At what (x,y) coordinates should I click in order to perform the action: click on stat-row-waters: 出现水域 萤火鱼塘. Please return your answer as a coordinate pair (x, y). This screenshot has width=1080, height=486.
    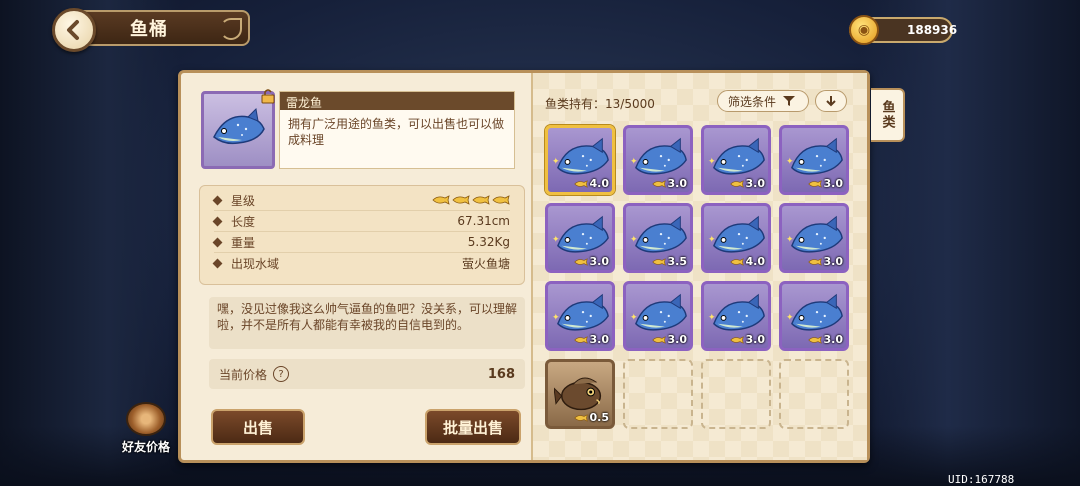
    Looking at the image, I should click on (361, 263).